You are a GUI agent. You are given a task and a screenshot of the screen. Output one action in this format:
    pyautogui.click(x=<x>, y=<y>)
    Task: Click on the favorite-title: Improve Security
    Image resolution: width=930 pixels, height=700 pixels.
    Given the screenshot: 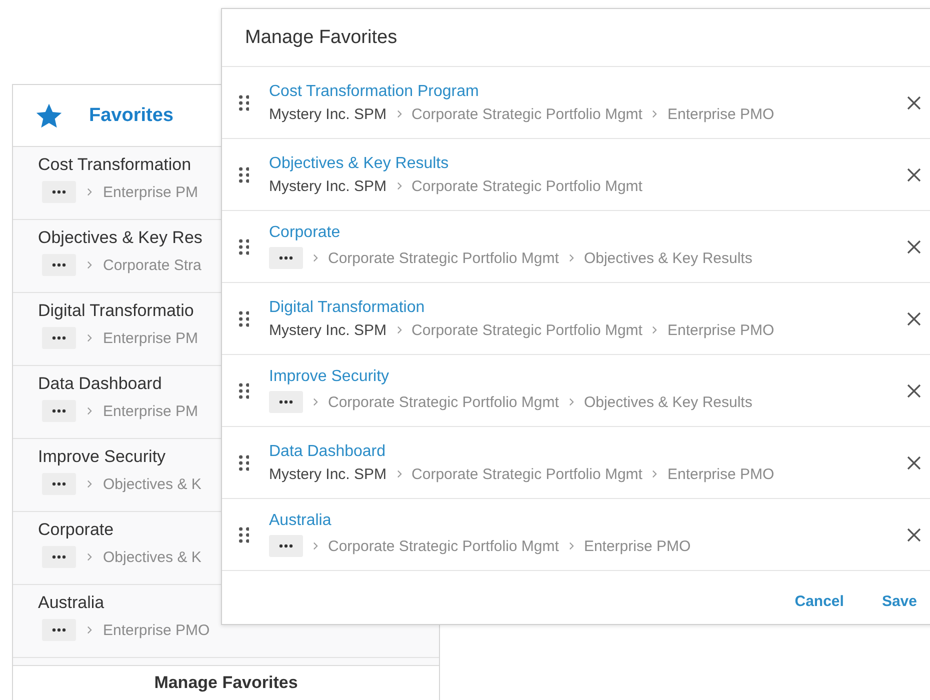 What is the action you would take?
    pyautogui.click(x=102, y=457)
    